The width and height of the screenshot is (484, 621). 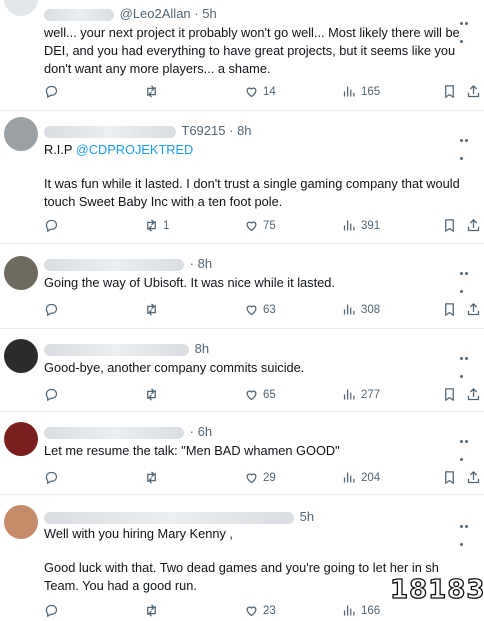 What do you see at coordinates (361, 225) in the screenshot?
I see `views-button: 391` at bounding box center [361, 225].